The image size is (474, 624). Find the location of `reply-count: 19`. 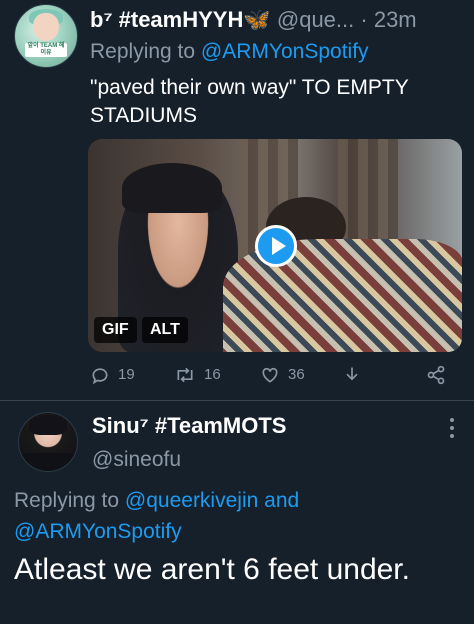

reply-count: 19 is located at coordinates (126, 374).